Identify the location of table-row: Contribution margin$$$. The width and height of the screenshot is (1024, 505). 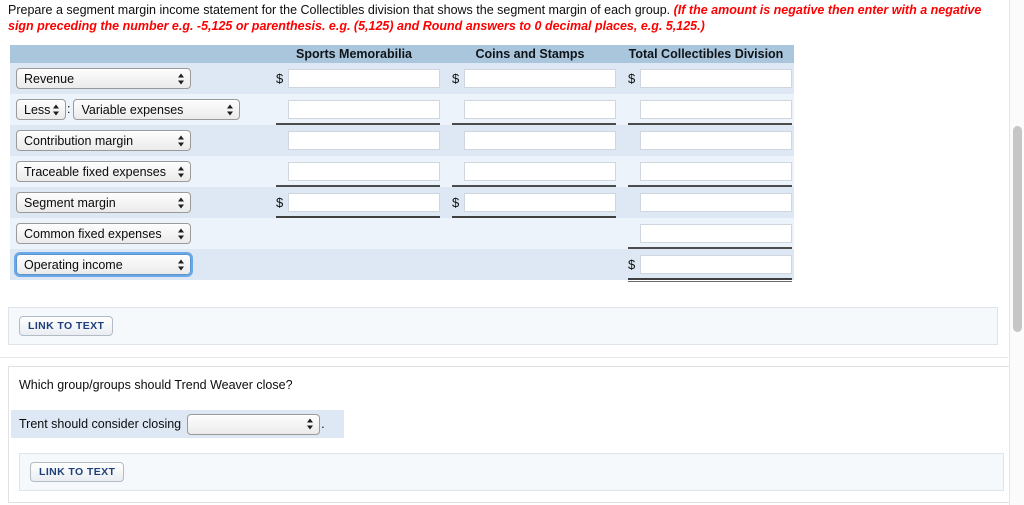
(402, 140).